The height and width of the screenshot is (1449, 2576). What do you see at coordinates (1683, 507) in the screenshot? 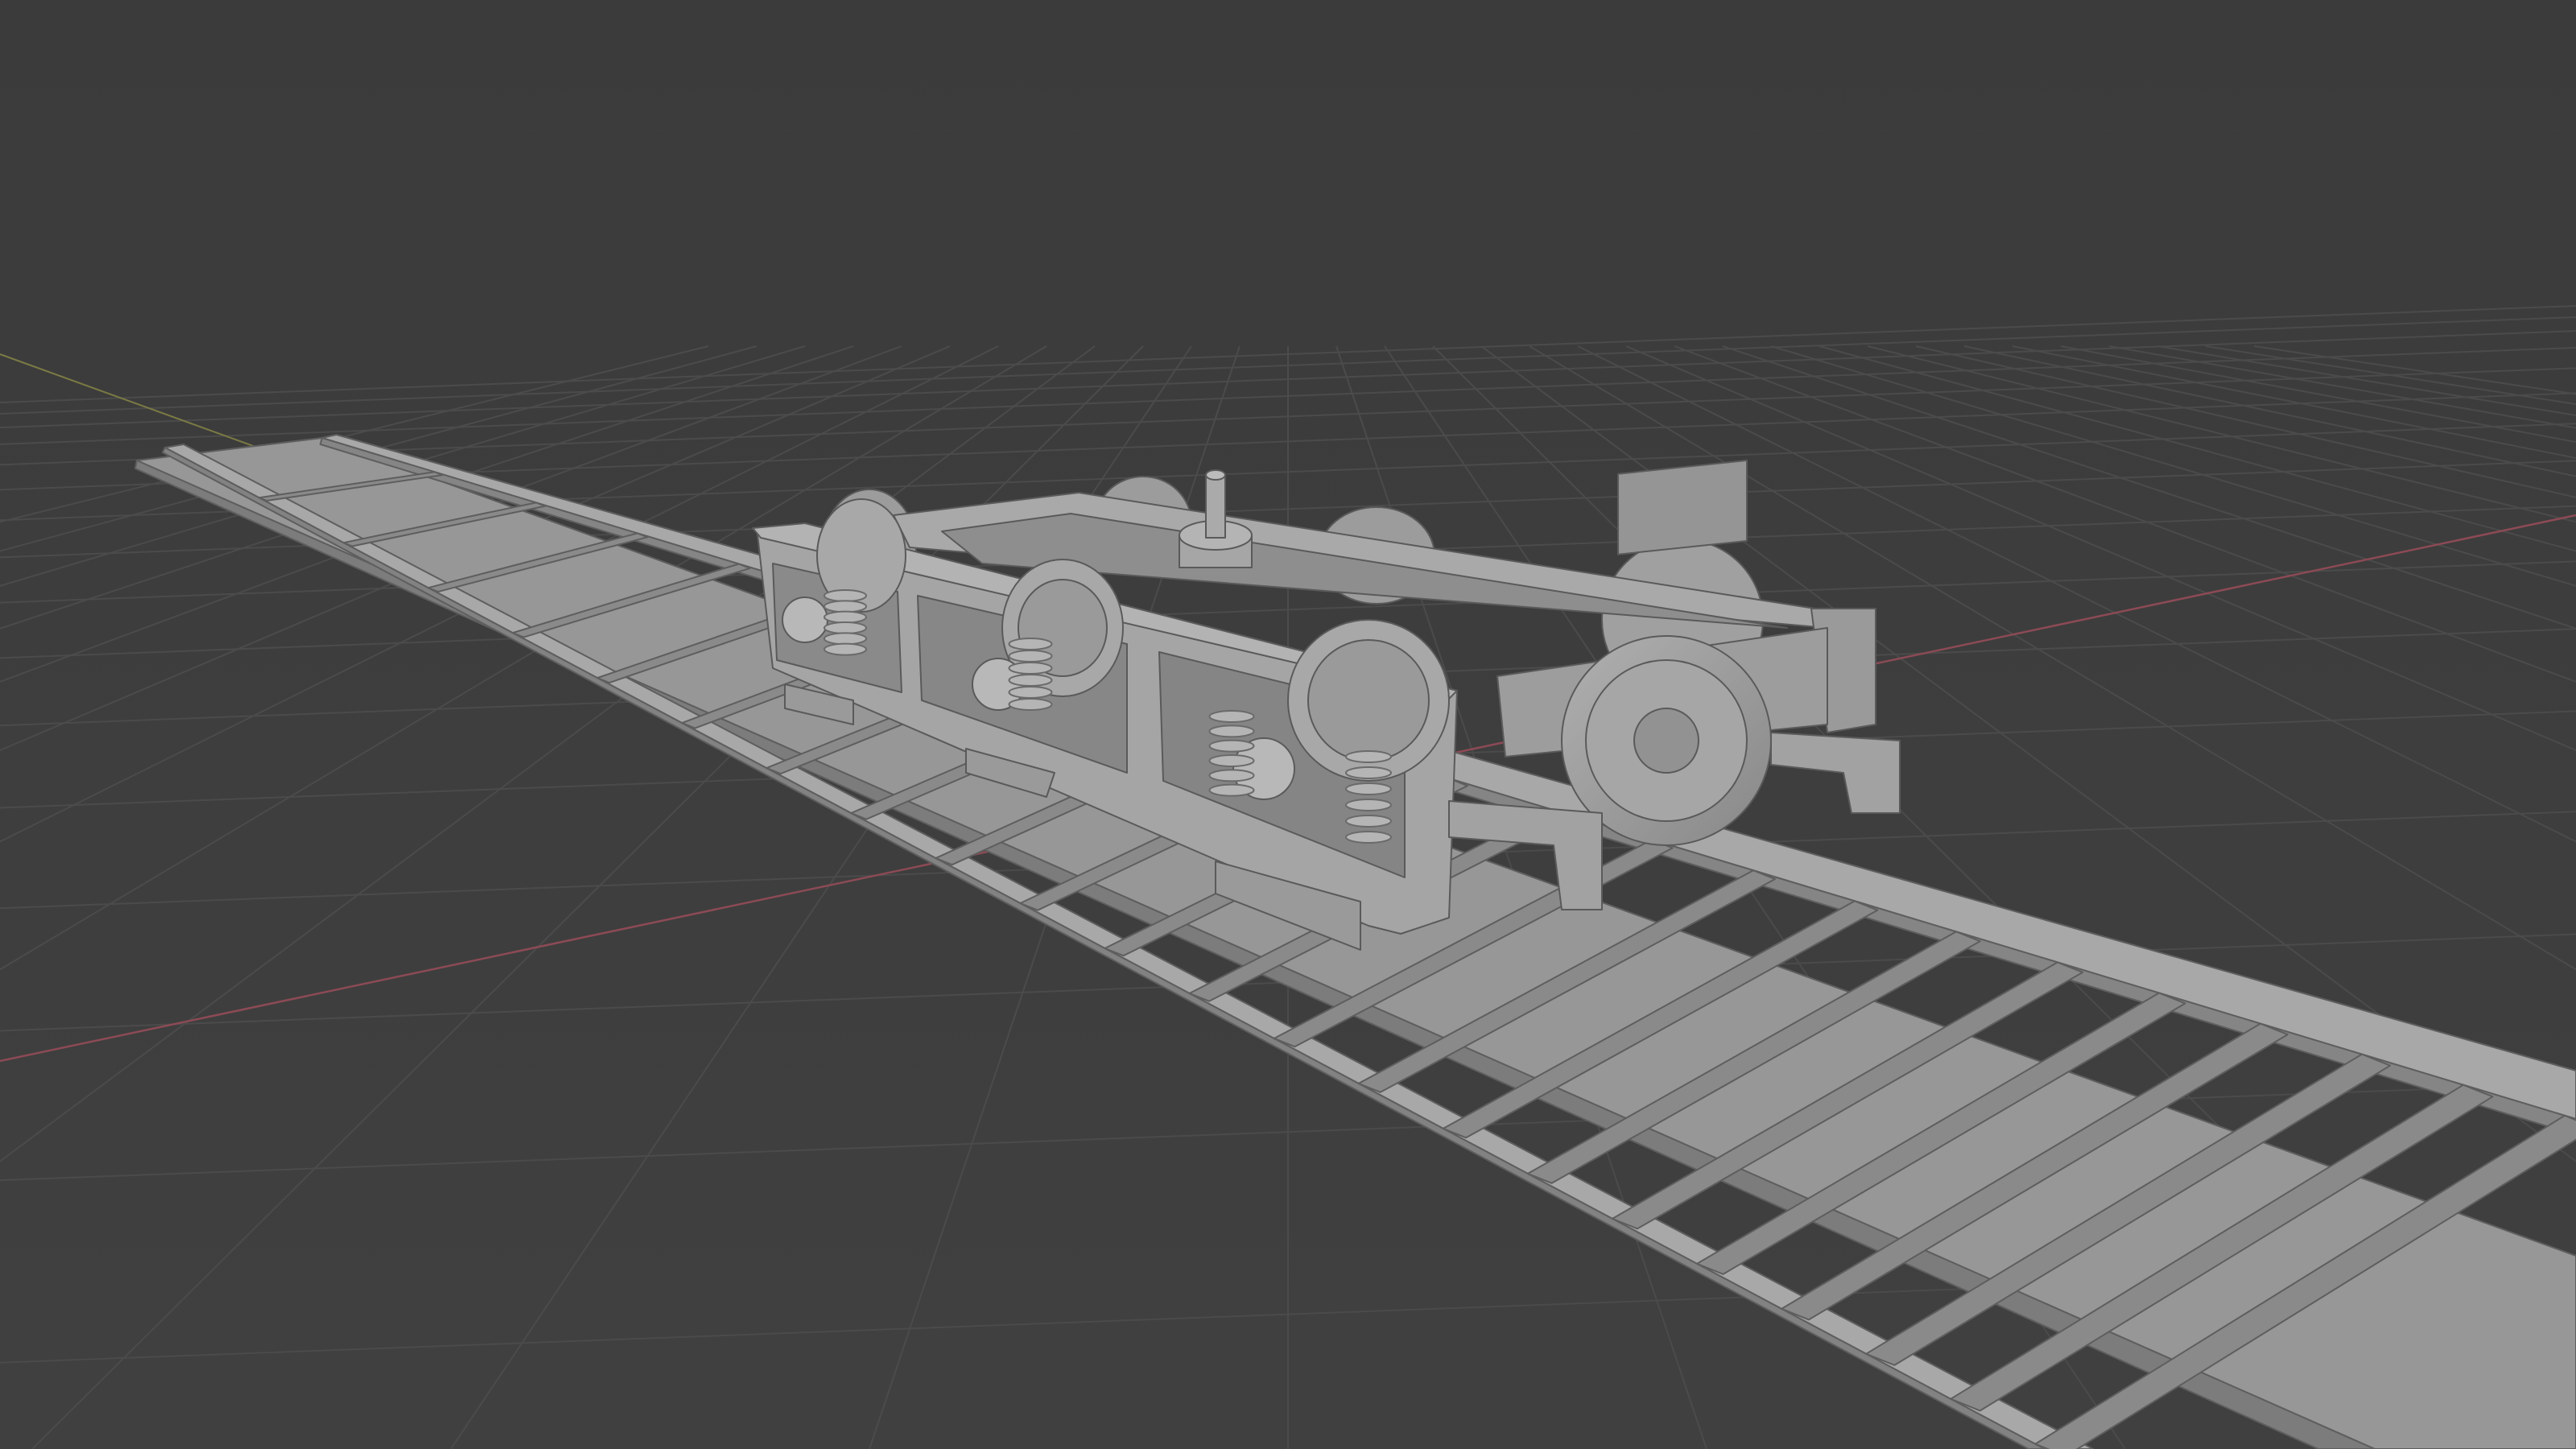
I see `bolster-end-panel` at bounding box center [1683, 507].